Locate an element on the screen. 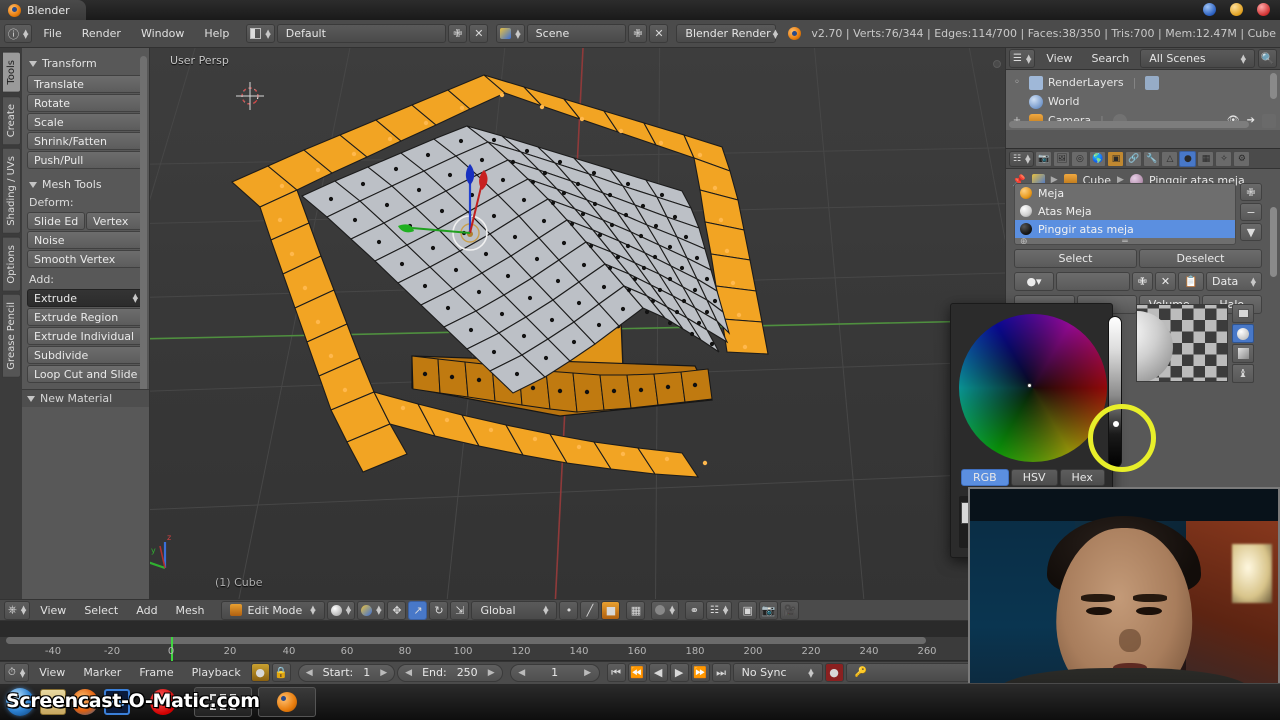  viewport-shading-dropdown: ▲ ▼ is located at coordinates (341, 610).